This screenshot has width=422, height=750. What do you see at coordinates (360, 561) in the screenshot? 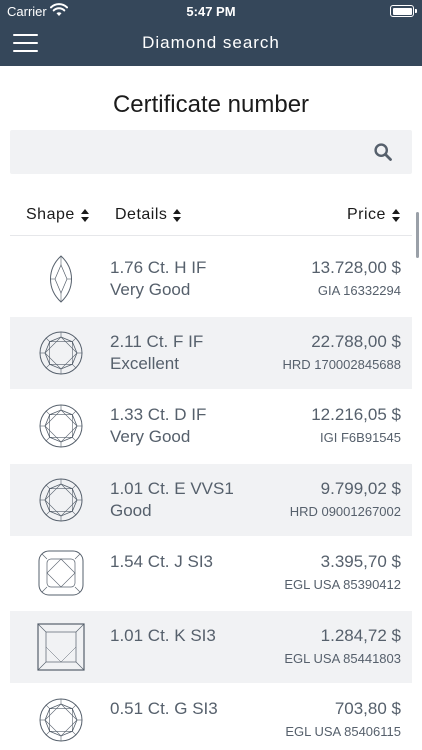
I see `price: 3.395,70 $` at bounding box center [360, 561].